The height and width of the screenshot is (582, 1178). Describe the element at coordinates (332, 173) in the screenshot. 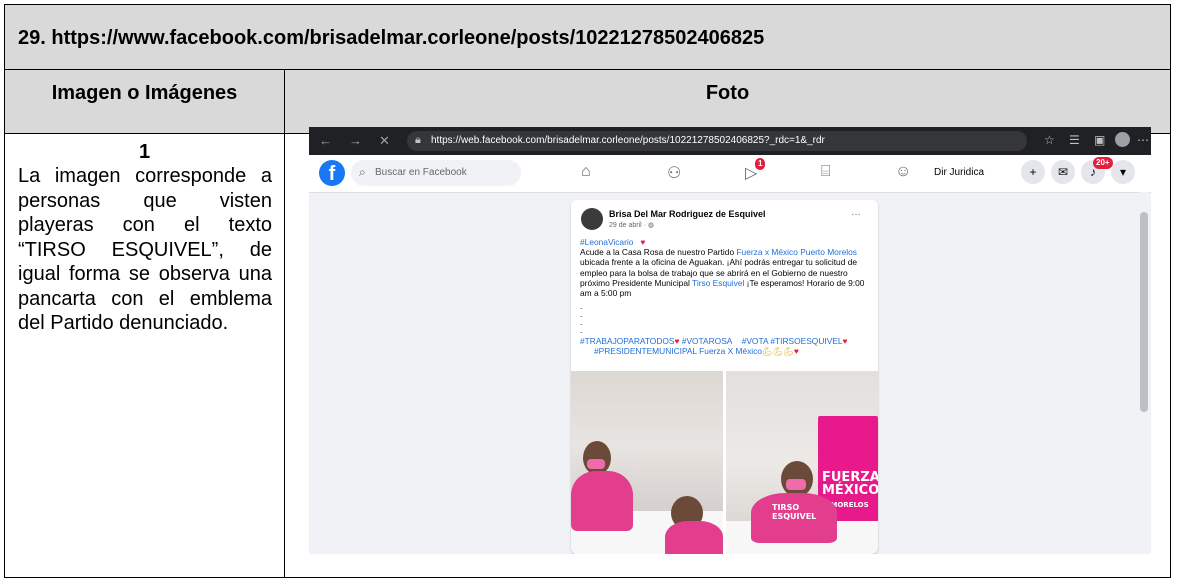

I see `facebook-logo-icon: f` at that location.